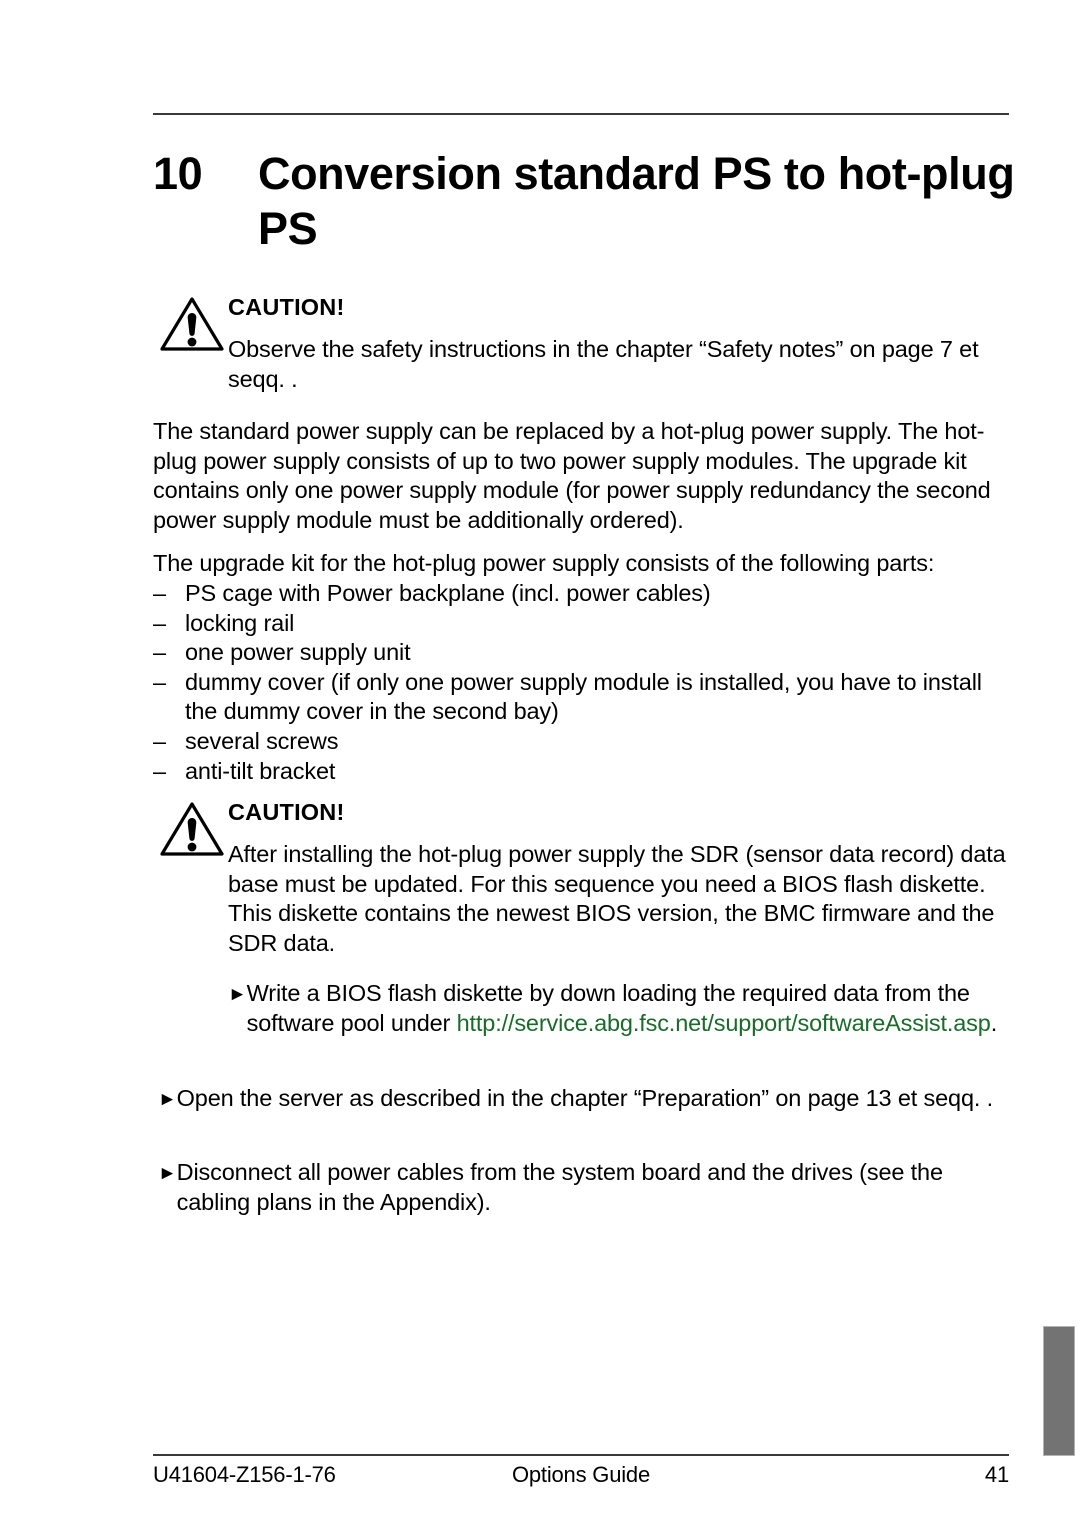  What do you see at coordinates (581, 1455) in the screenshot?
I see `footer-rule` at bounding box center [581, 1455].